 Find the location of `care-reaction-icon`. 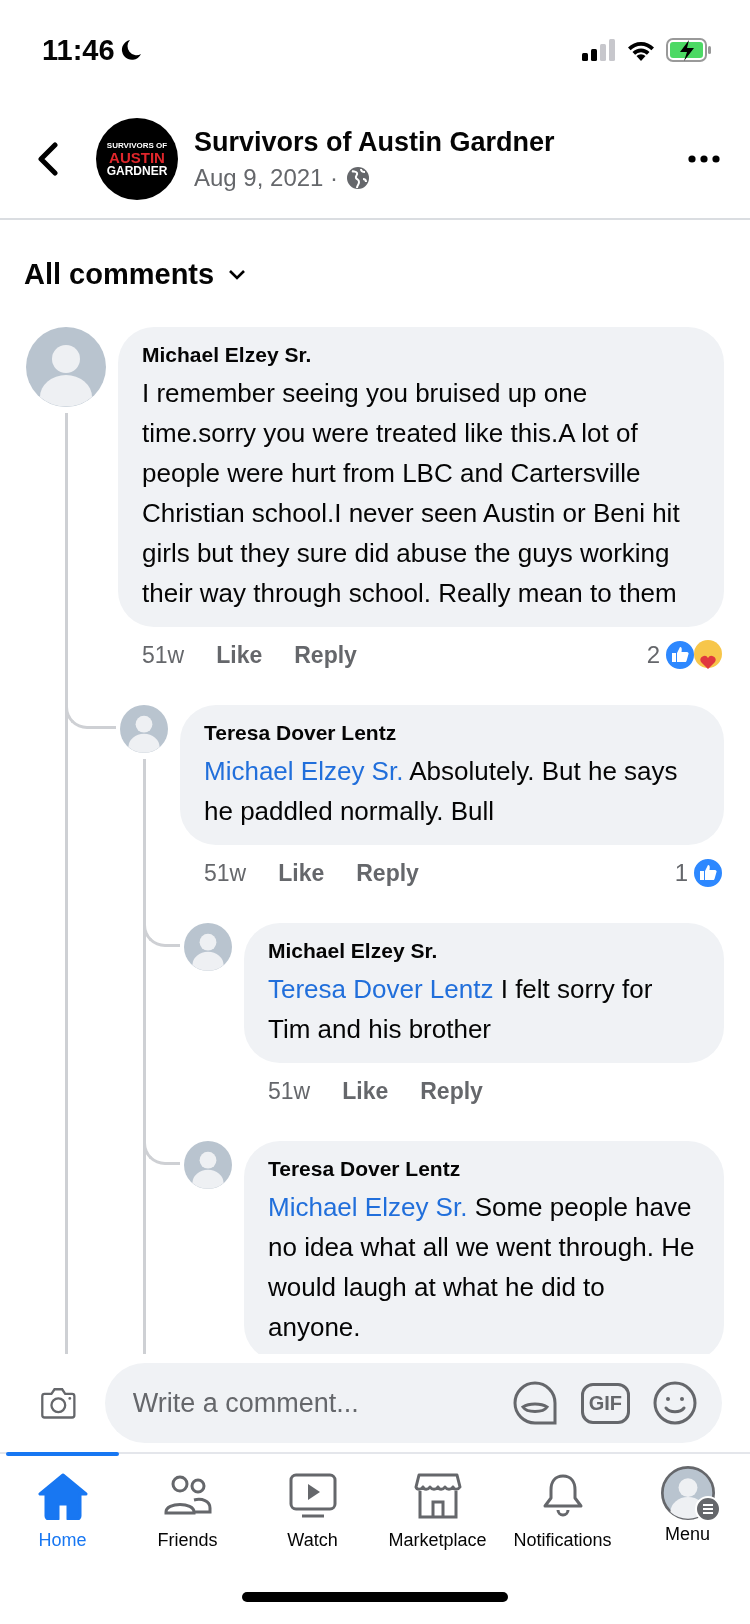

care-reaction-icon is located at coordinates (708, 655).